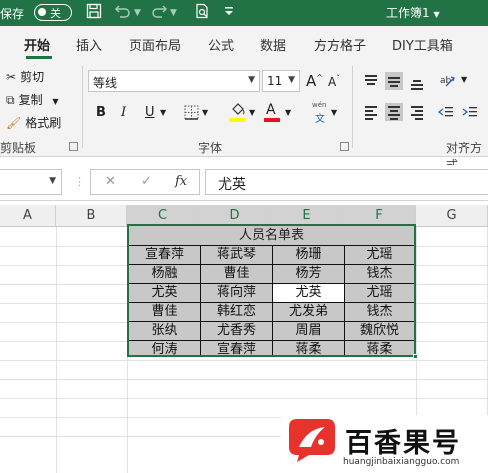 This screenshot has width=488, height=473. Describe the element at coordinates (417, 81) in the screenshot. I see `bottom-align-button` at that location.